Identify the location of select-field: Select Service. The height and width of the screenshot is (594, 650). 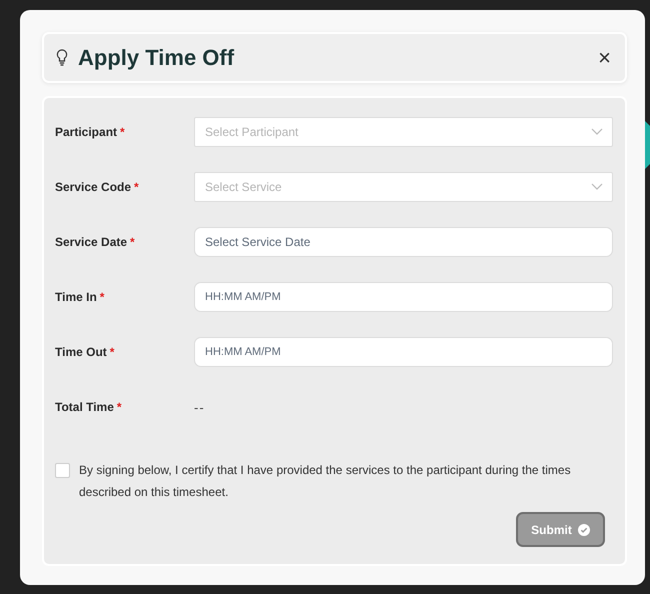
(403, 187).